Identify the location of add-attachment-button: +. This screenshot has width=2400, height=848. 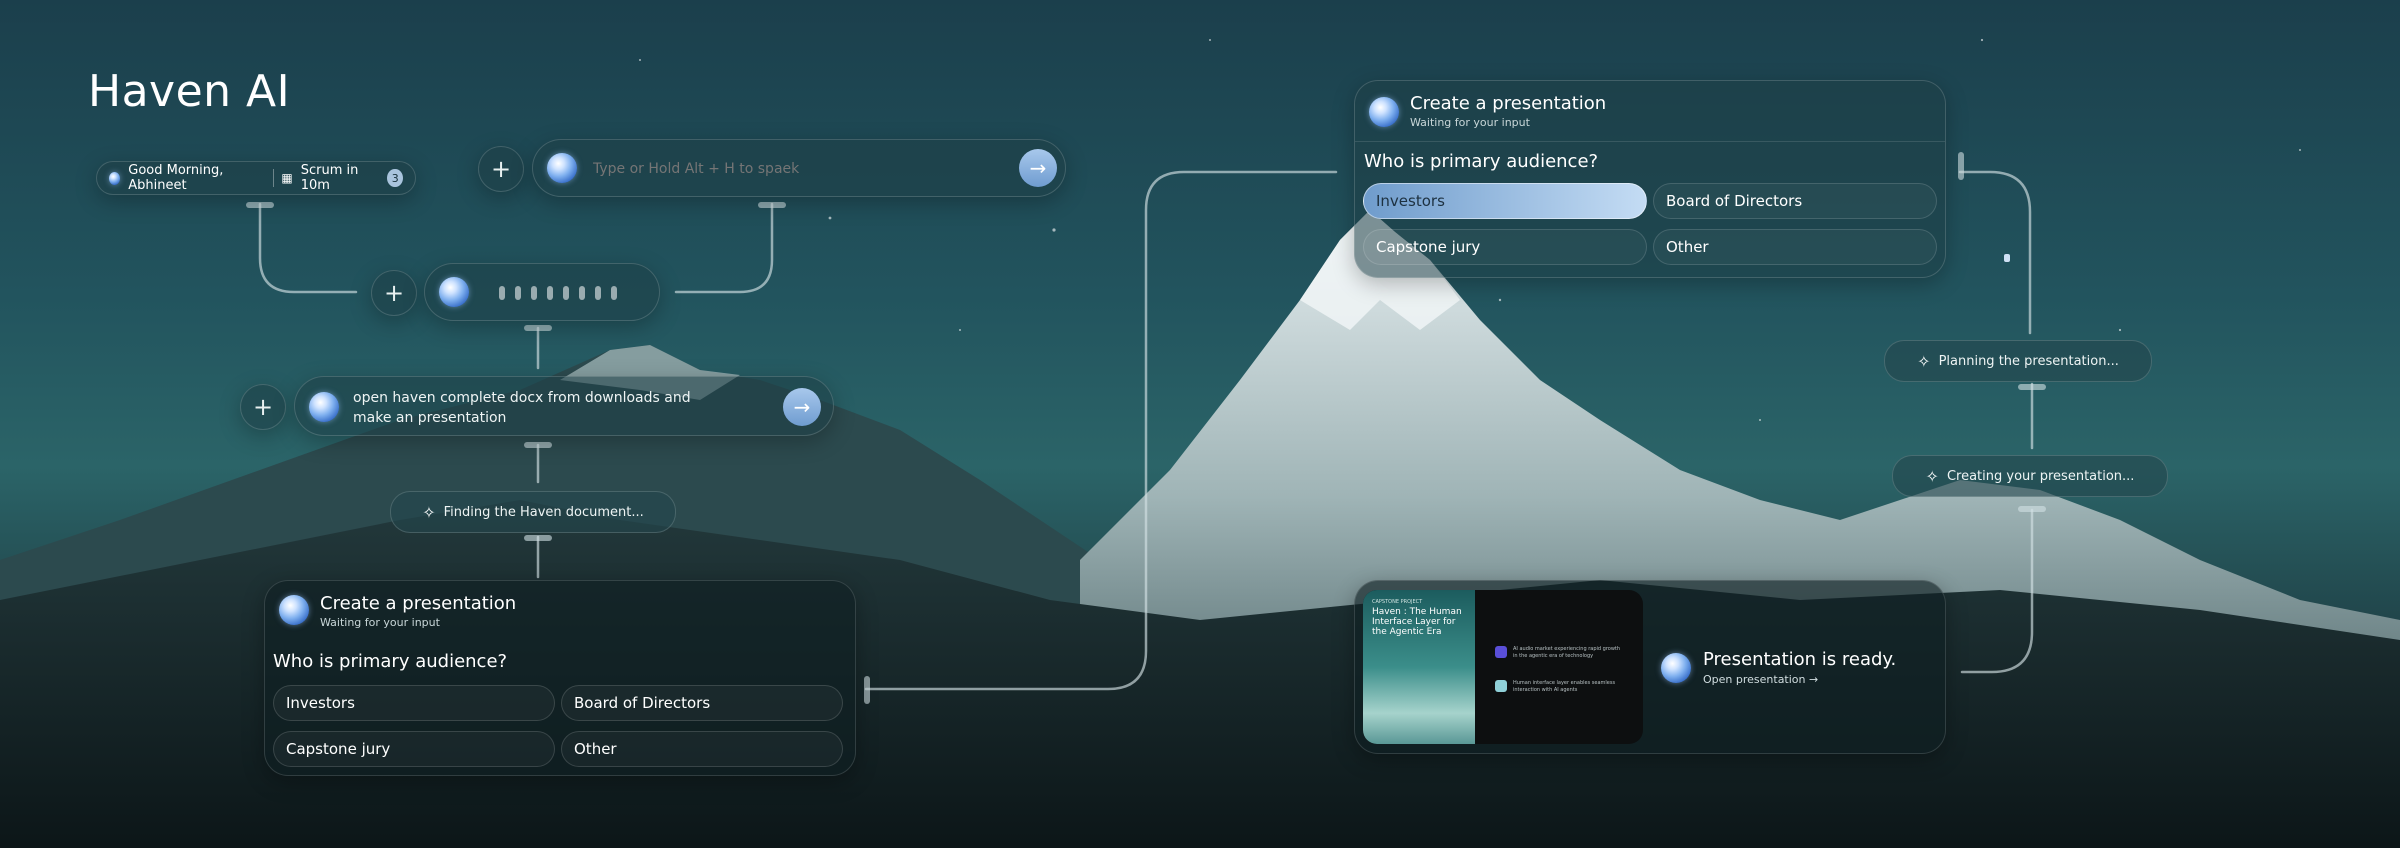
(501, 169).